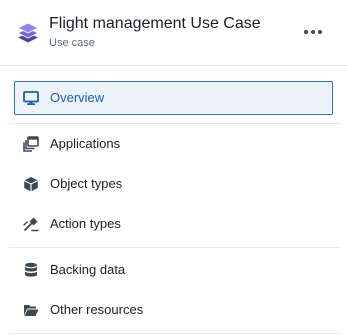 Image resolution: width=347 pixels, height=335 pixels. Describe the element at coordinates (31, 224) in the screenshot. I see `action-icon` at that location.